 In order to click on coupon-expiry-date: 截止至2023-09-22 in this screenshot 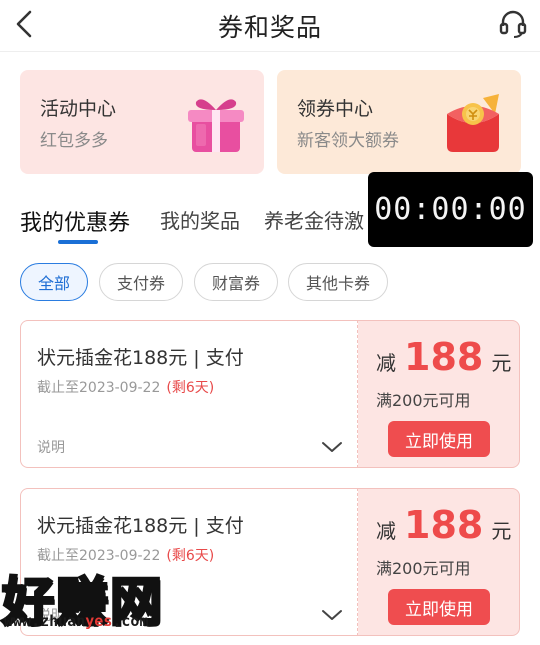, I will do `click(99, 388)`.